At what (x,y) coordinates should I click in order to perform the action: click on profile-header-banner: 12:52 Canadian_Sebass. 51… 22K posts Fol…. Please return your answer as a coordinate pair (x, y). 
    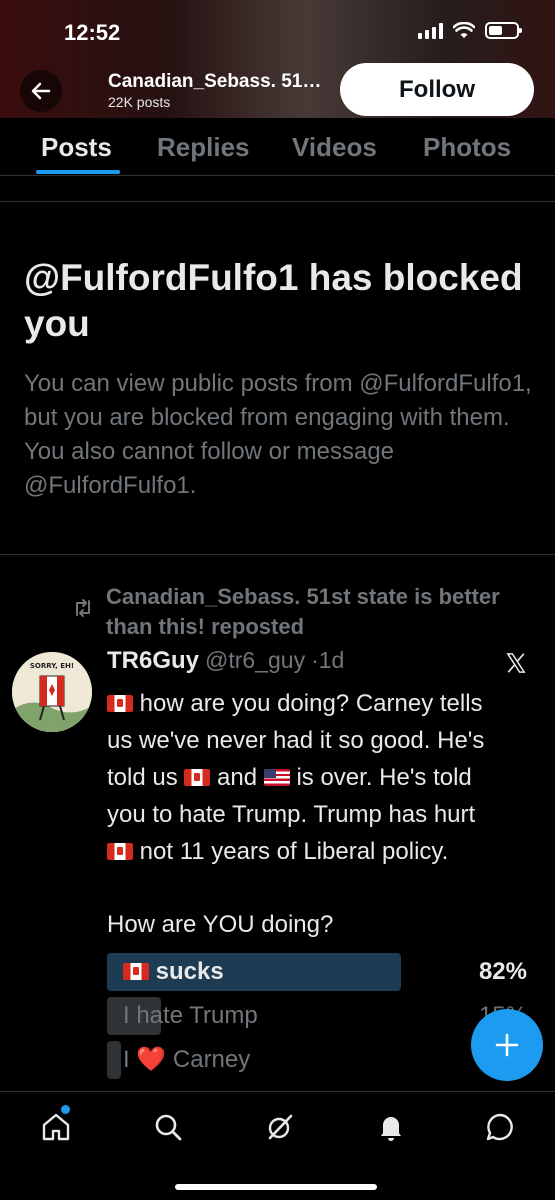
    Looking at the image, I should click on (277, 59).